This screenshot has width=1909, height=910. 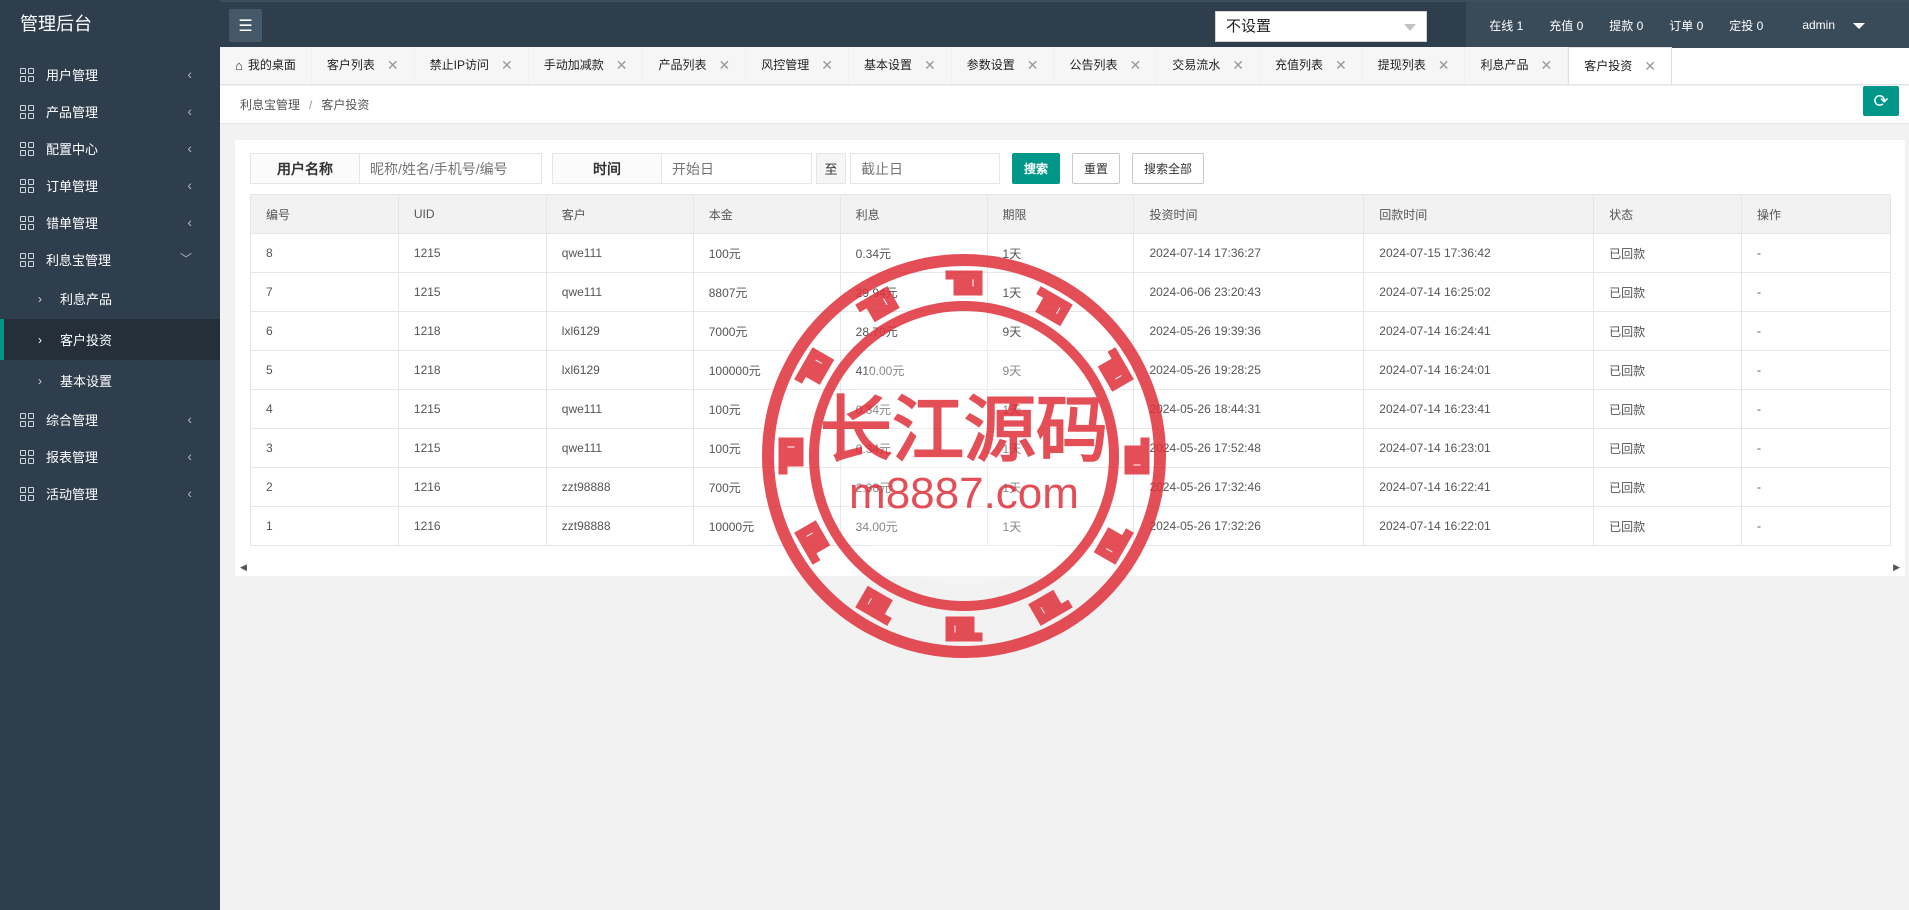 I want to click on sidebar-item-general-management: 综合管理 ‹, so click(x=110, y=419).